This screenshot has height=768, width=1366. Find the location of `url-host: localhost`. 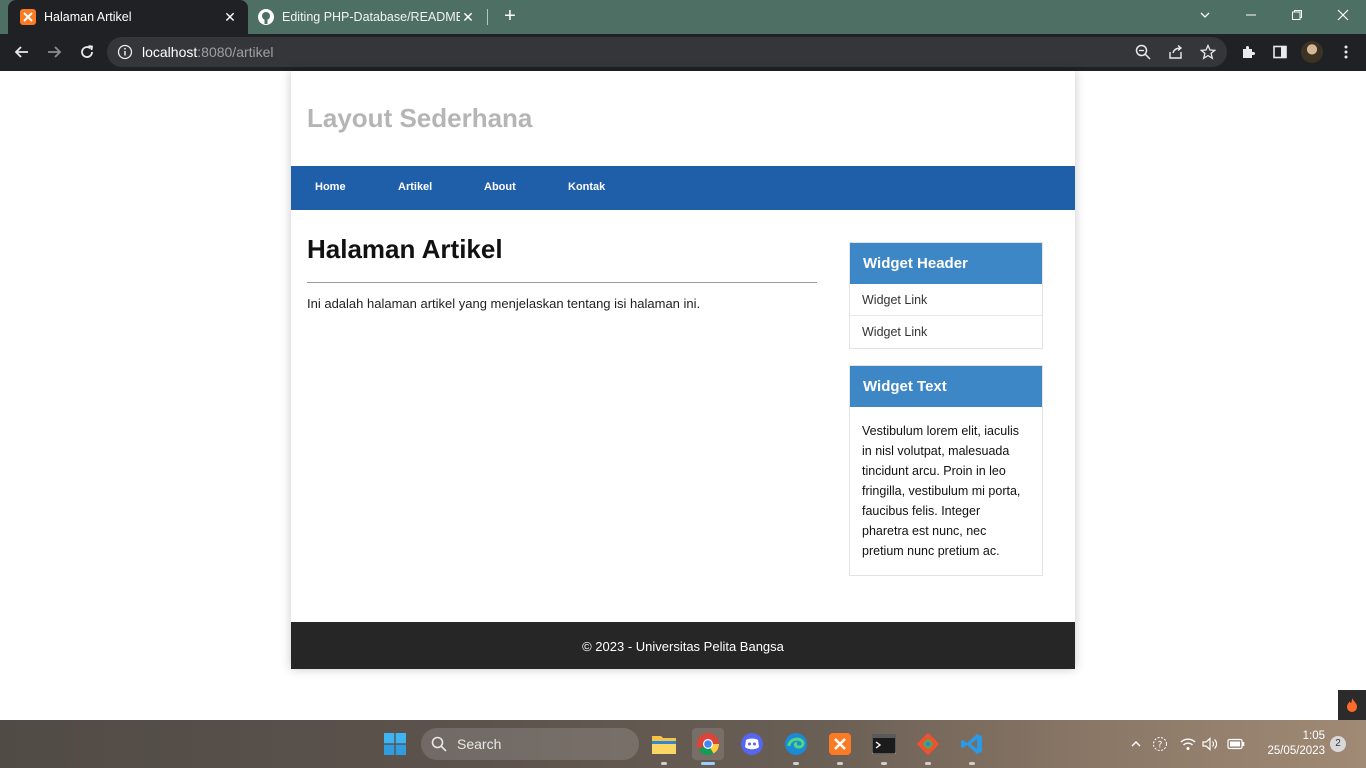

url-host: localhost is located at coordinates (170, 52).